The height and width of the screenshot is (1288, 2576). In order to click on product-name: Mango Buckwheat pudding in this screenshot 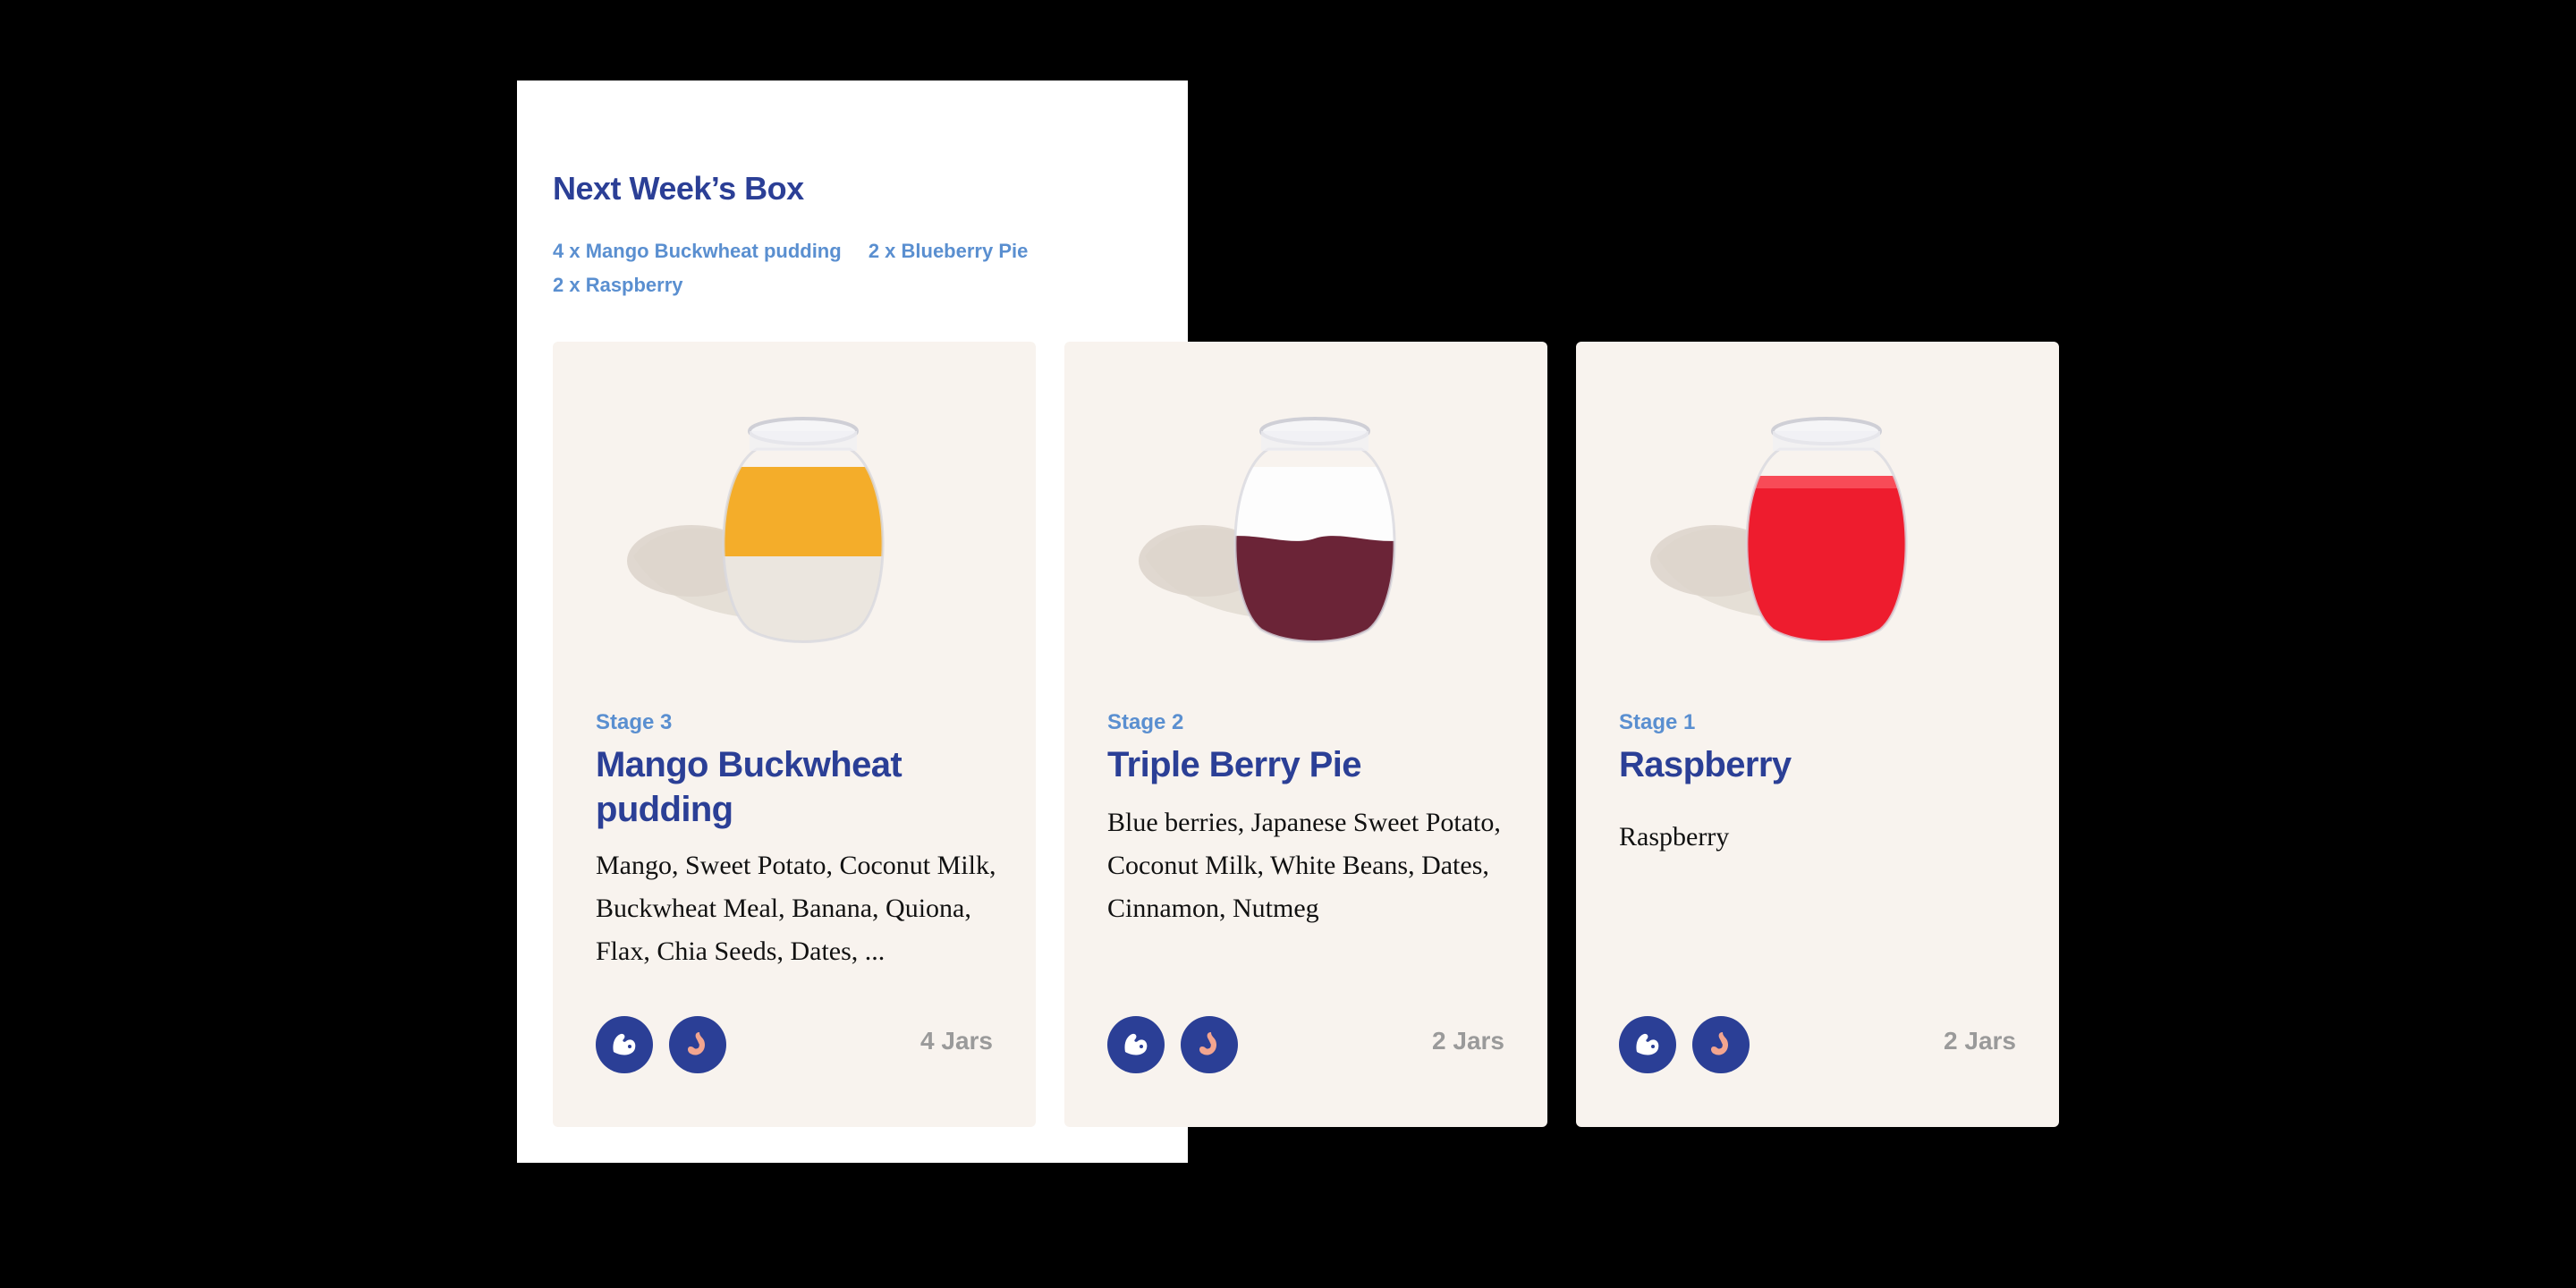, I will do `click(749, 787)`.